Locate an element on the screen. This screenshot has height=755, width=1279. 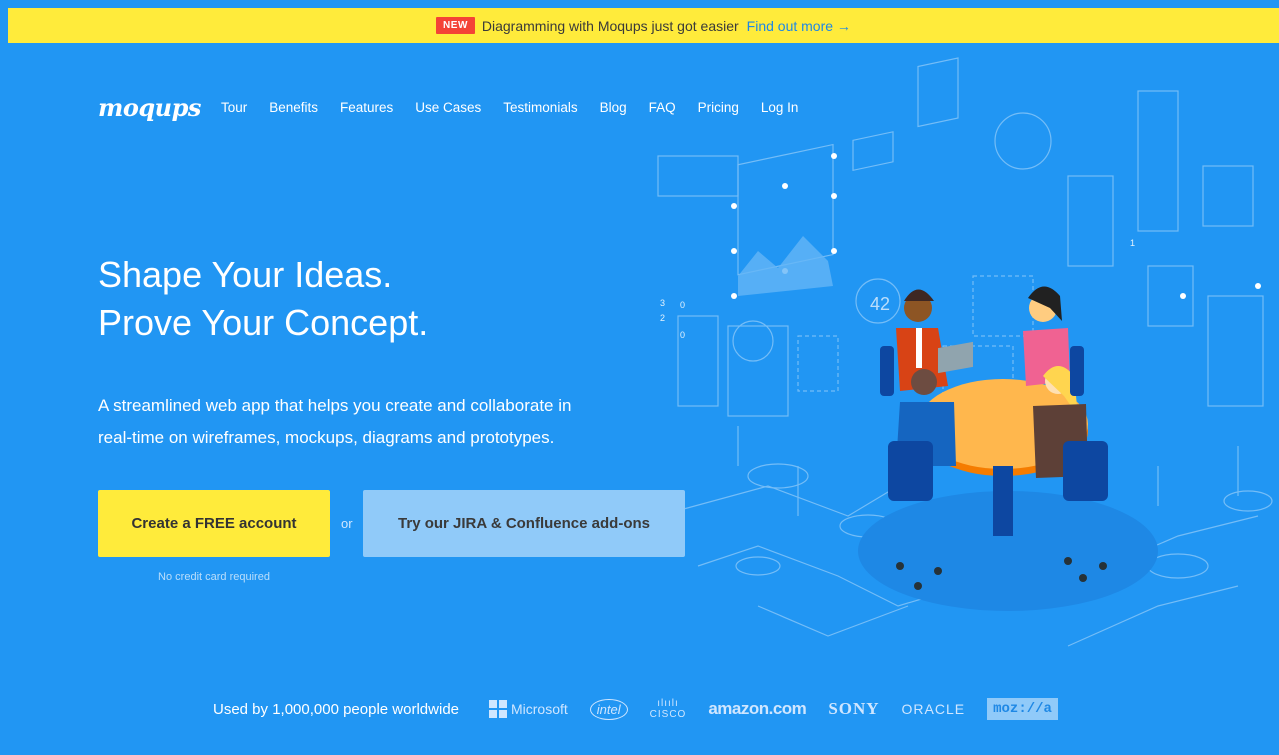
sony-logo: SONY is located at coordinates (854, 708).